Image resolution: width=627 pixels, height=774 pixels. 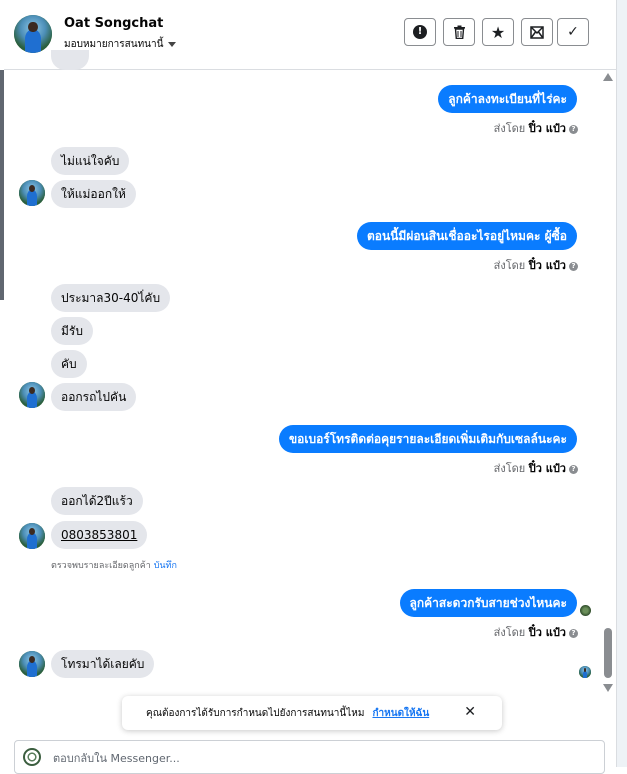 I want to click on save-detail-link: บันทึก, so click(x=165, y=566).